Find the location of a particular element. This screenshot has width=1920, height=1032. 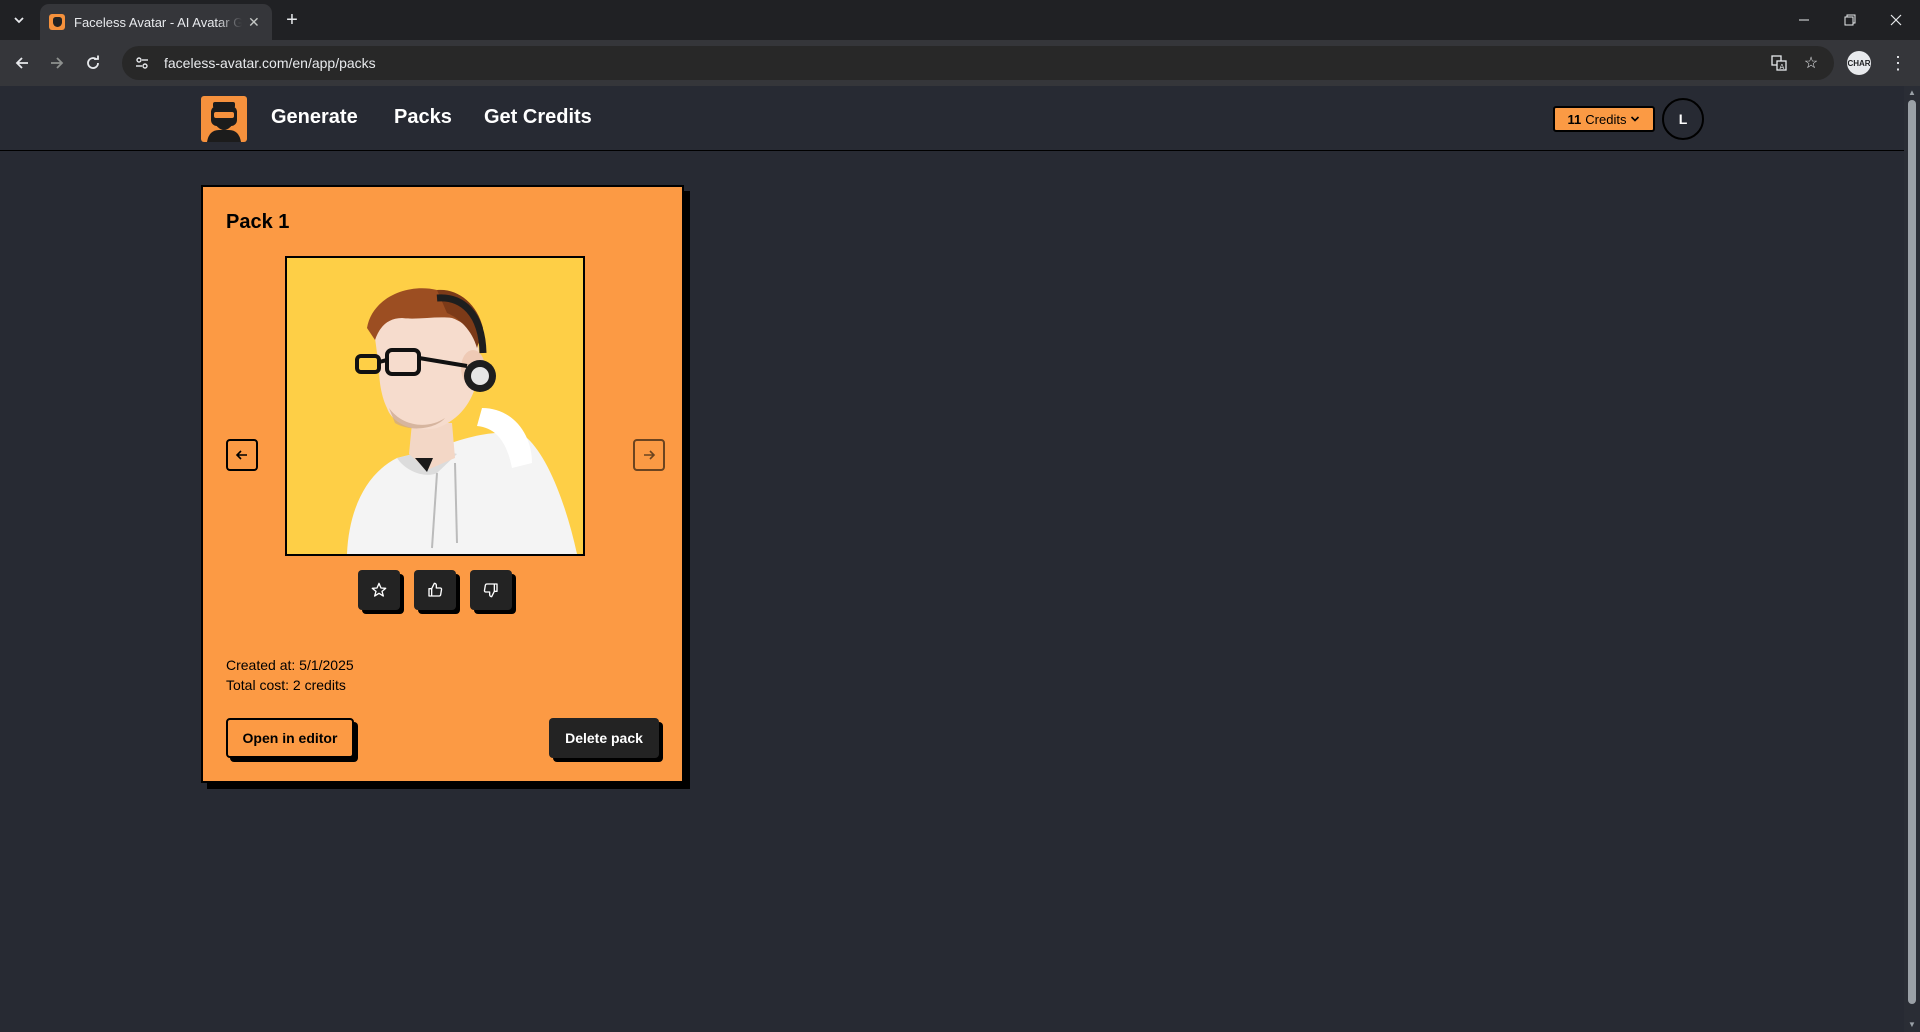

back-icon is located at coordinates (22, 63).